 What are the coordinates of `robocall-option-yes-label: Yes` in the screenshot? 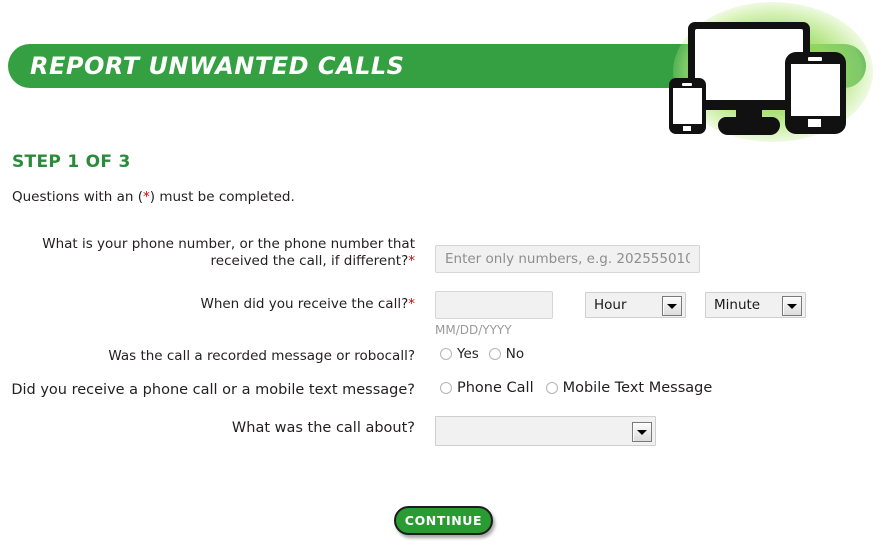 It's located at (468, 354).